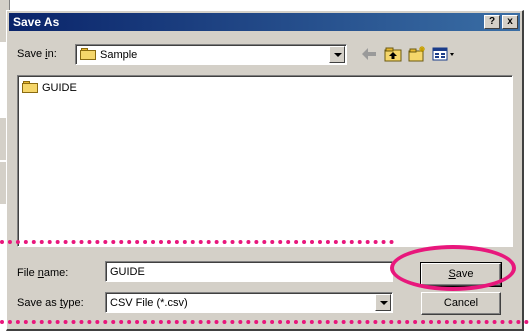 The width and height of the screenshot is (529, 331). I want to click on new-folder-icon, so click(417, 54).